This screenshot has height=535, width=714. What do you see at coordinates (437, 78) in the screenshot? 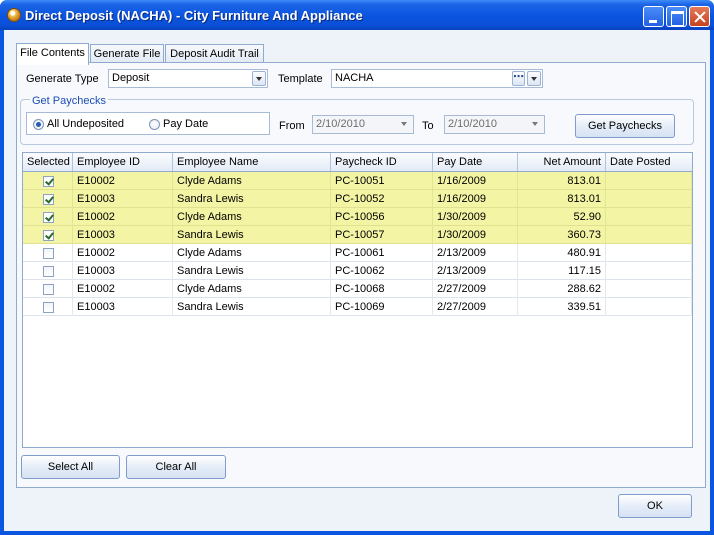
I see `template-select: NACHA ⋯` at bounding box center [437, 78].